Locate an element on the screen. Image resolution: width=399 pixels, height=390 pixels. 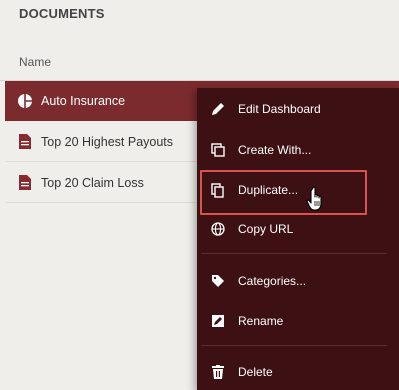
document-label: Top 20 Highest Payouts is located at coordinates (107, 141).